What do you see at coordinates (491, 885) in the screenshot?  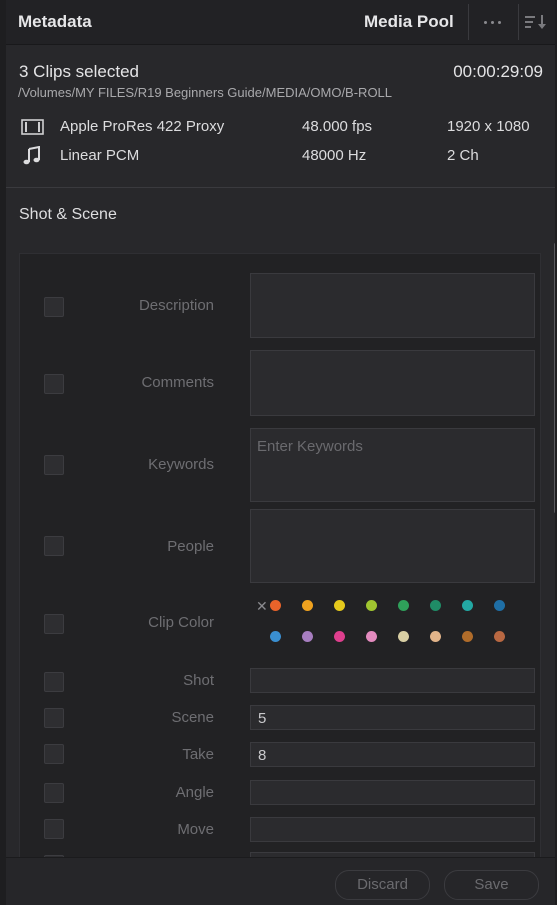 I see `save-button: Save` at bounding box center [491, 885].